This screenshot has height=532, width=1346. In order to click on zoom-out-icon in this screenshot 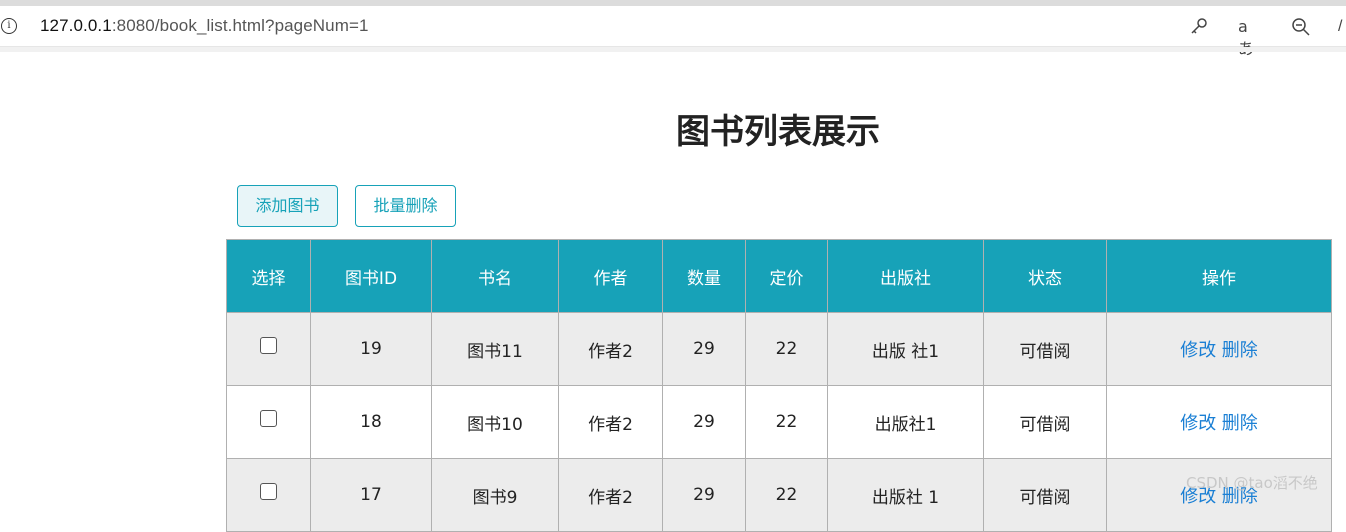, I will do `click(1301, 27)`.